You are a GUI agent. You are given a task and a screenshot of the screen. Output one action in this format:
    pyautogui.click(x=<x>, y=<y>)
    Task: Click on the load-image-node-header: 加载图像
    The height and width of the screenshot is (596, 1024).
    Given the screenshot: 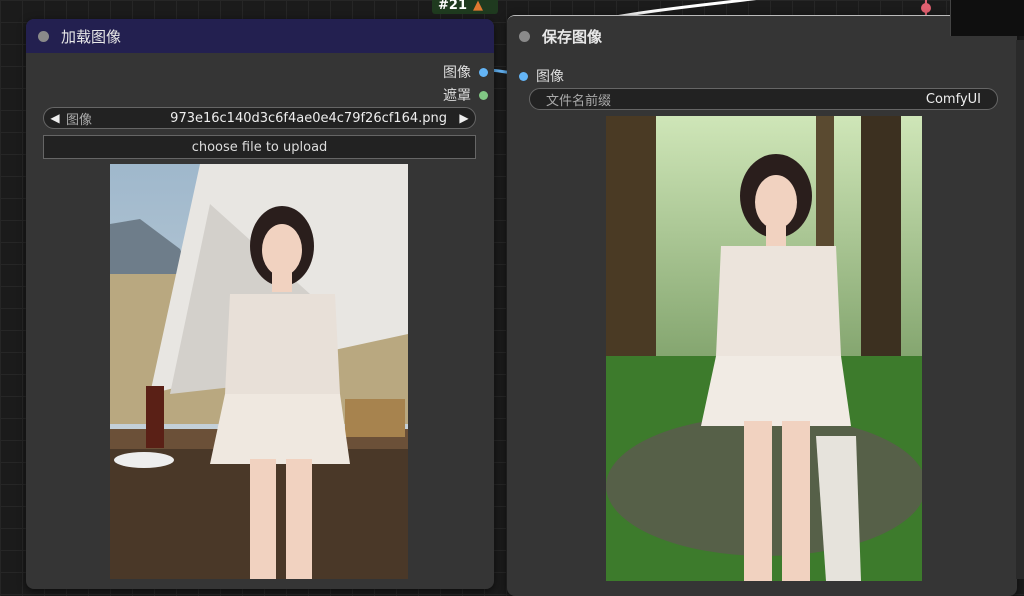 What is the action you would take?
    pyautogui.click(x=260, y=36)
    